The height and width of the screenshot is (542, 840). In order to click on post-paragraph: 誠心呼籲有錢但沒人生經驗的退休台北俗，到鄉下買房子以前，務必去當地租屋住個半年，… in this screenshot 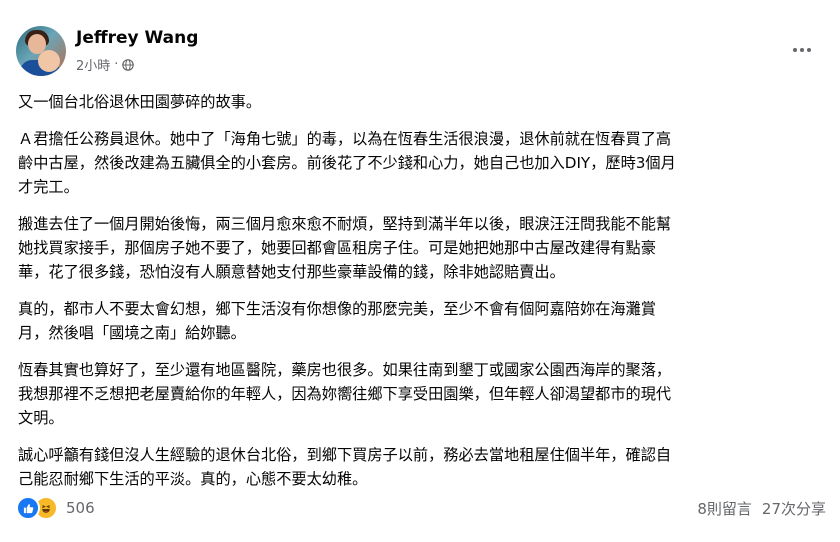, I will do `click(345, 467)`.